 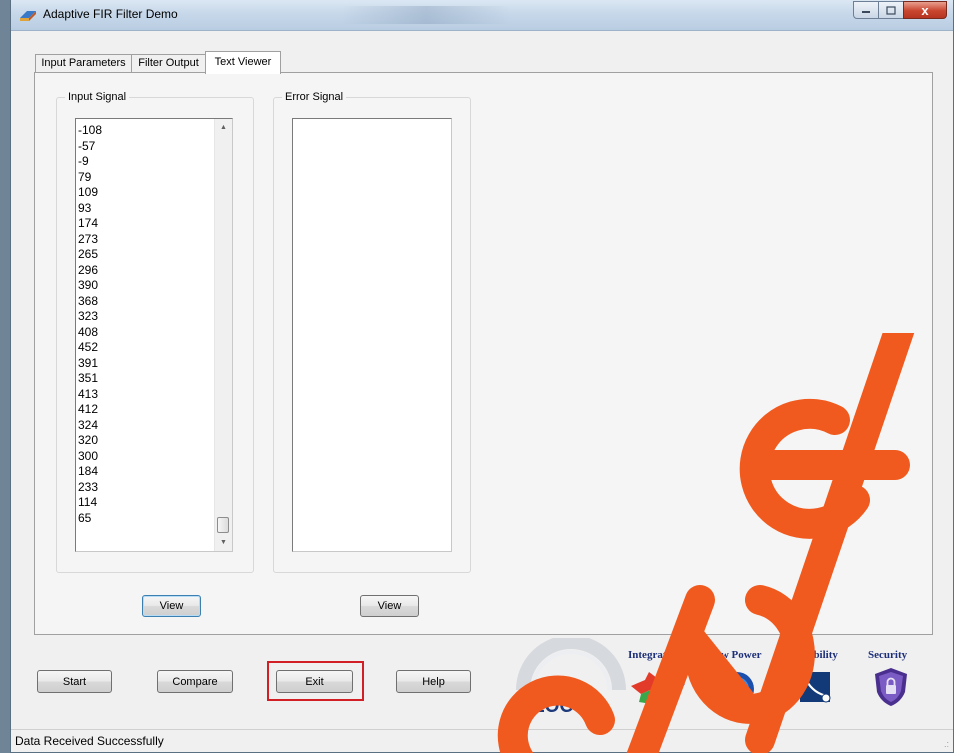 I want to click on list-item: 65, so click(x=145, y=519).